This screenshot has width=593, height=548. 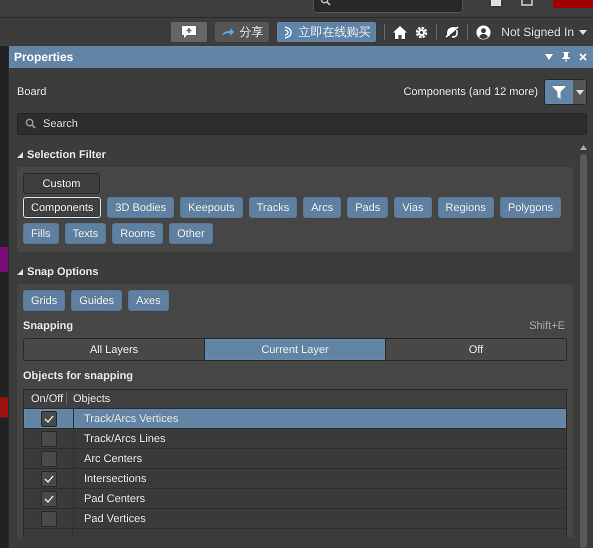 What do you see at coordinates (44, 57) in the screenshot?
I see `panel-title: Properties` at bounding box center [44, 57].